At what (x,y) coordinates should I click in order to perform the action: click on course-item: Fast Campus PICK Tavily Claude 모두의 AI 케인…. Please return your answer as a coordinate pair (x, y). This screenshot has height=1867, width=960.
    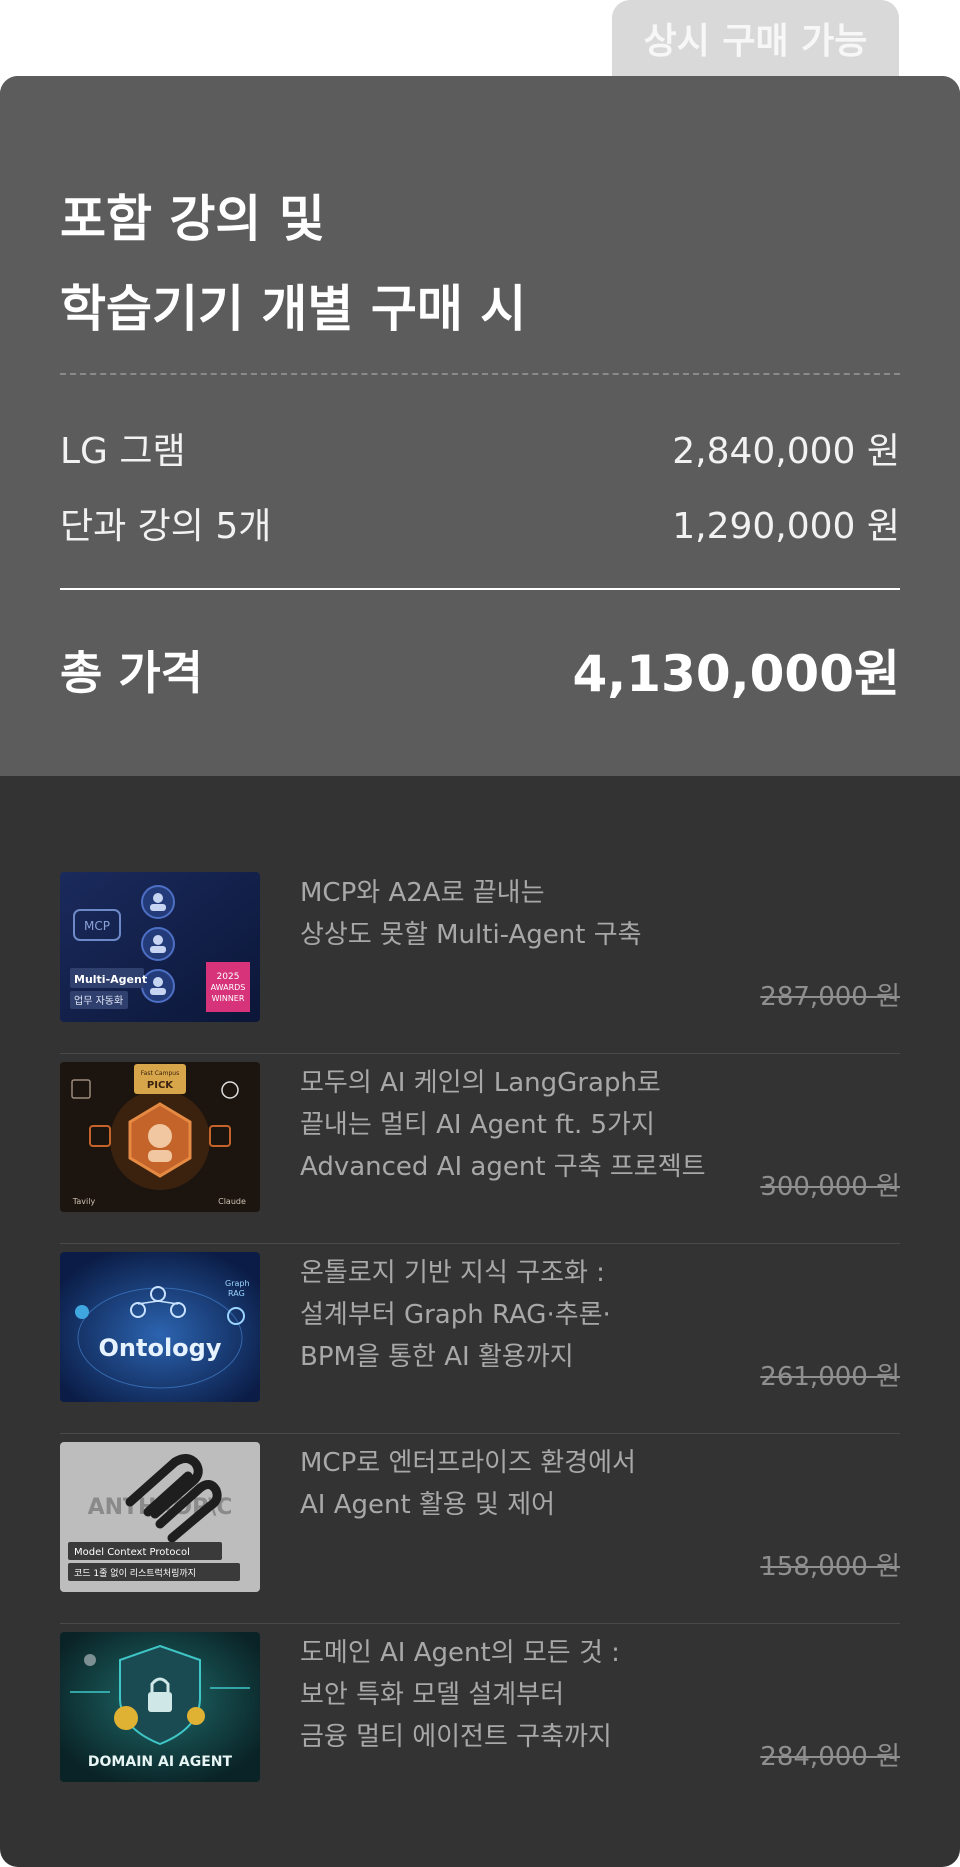
    Looking at the image, I should click on (480, 1149).